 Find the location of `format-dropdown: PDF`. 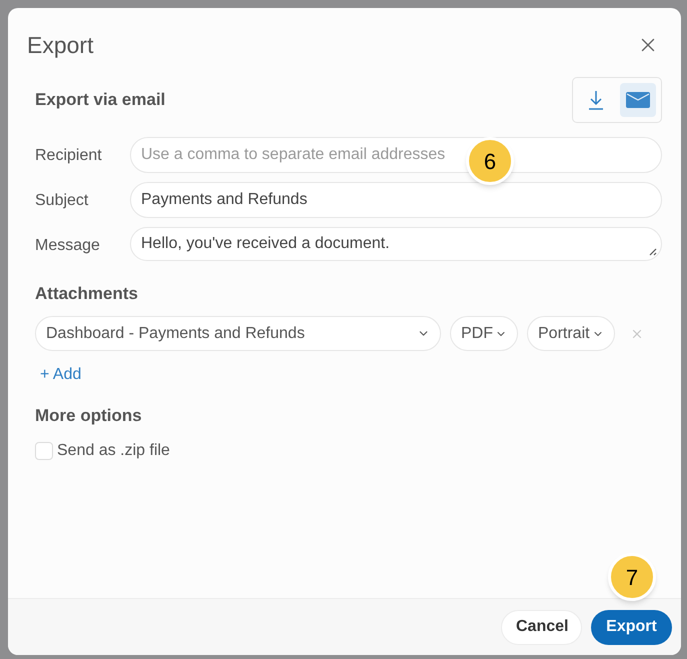

format-dropdown: PDF is located at coordinates (484, 333).